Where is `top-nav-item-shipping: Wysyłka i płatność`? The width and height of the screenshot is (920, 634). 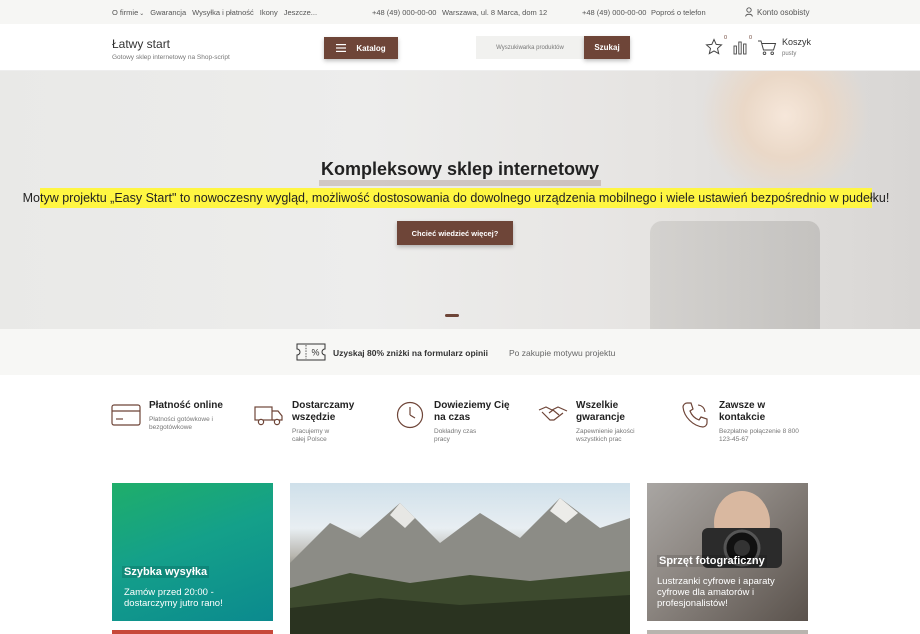 top-nav-item-shipping: Wysyłka i płatność is located at coordinates (223, 12).